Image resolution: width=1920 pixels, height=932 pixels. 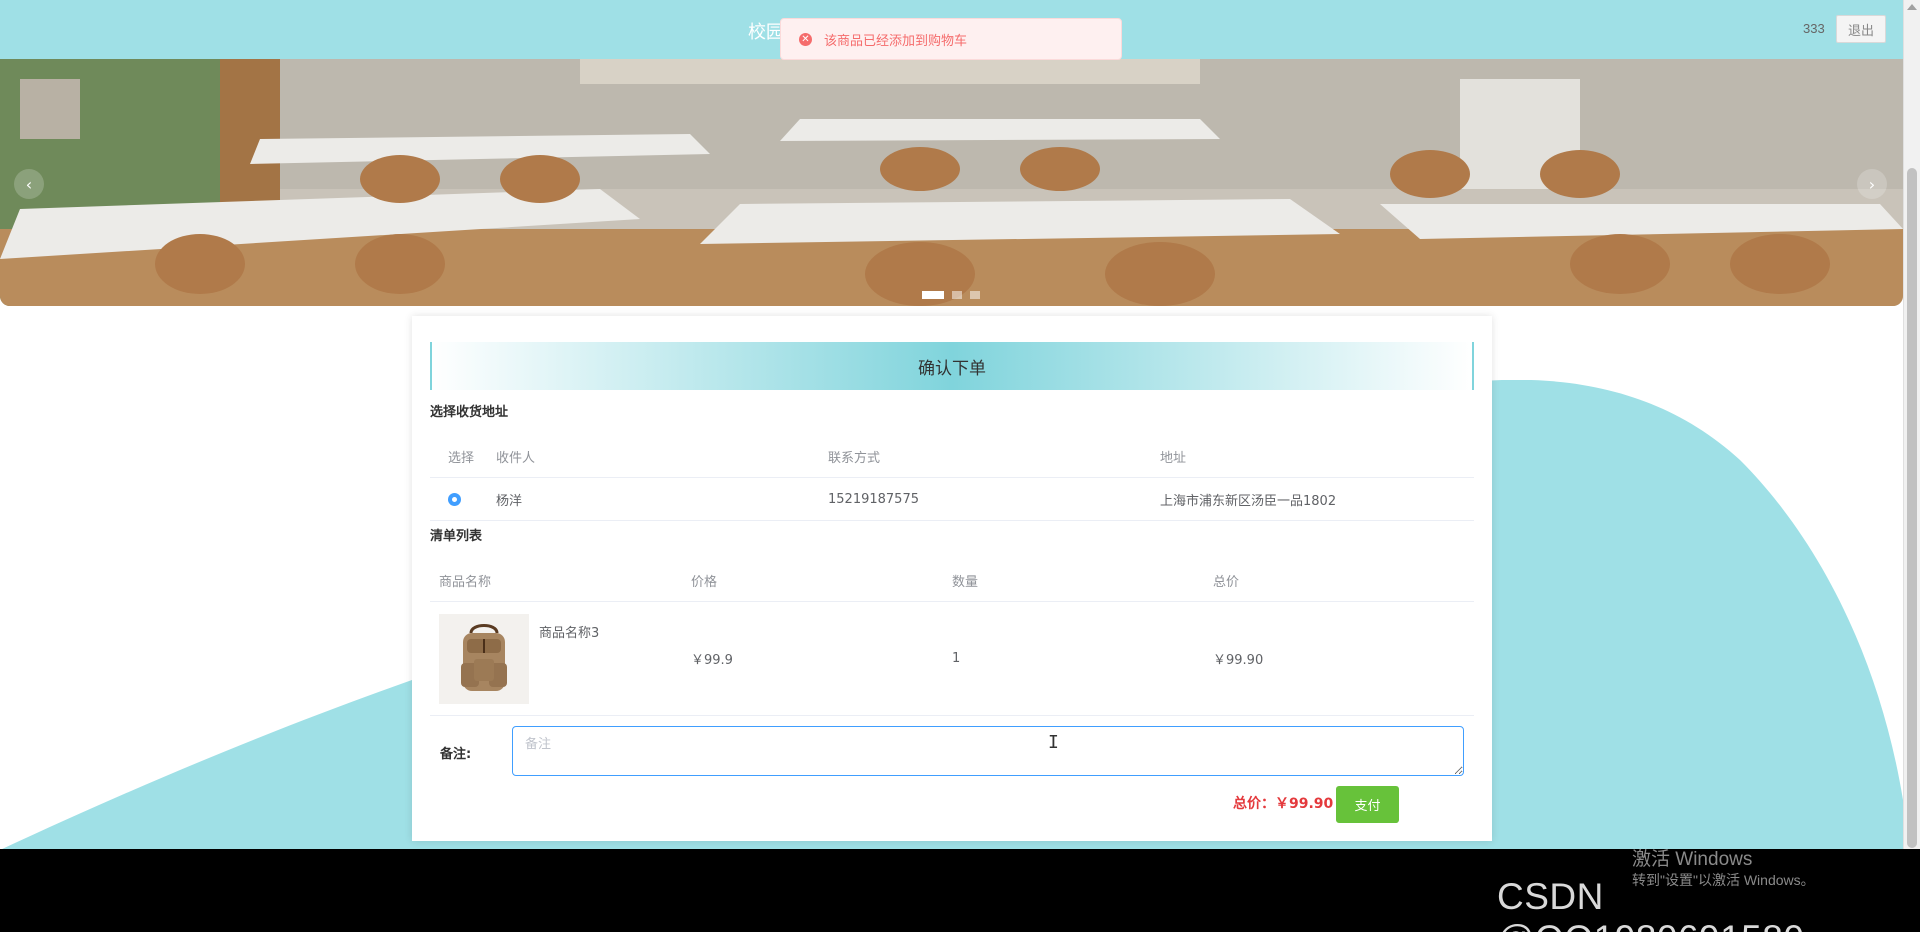 What do you see at coordinates (805, 39) in the screenshot?
I see `error-circle-icon: ✕` at bounding box center [805, 39].